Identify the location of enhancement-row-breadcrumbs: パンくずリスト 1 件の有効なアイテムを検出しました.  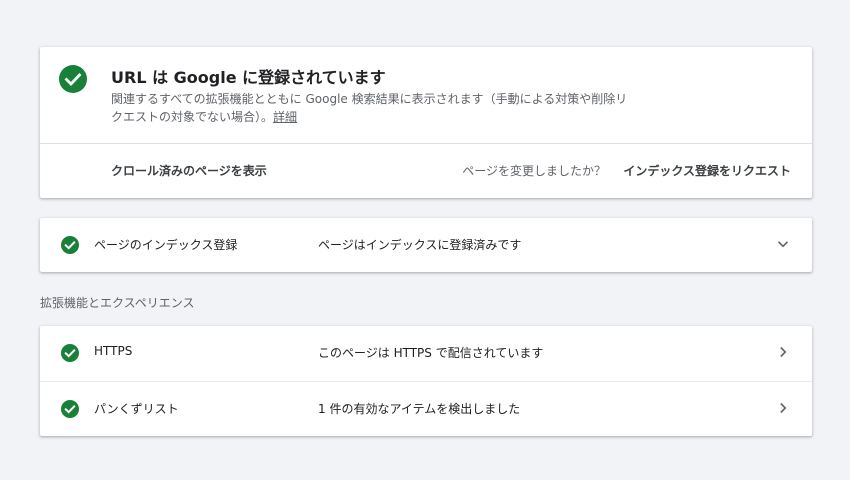
(426, 409).